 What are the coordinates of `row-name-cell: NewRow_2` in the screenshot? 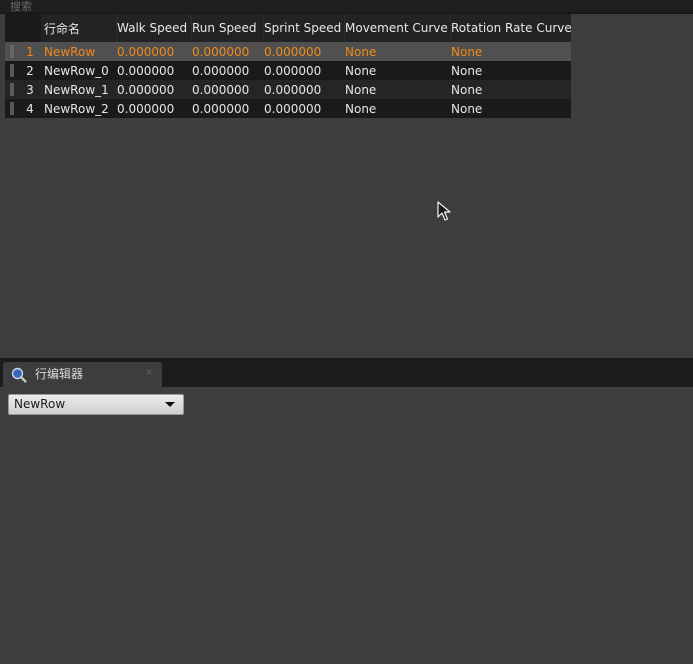 It's located at (80, 108).